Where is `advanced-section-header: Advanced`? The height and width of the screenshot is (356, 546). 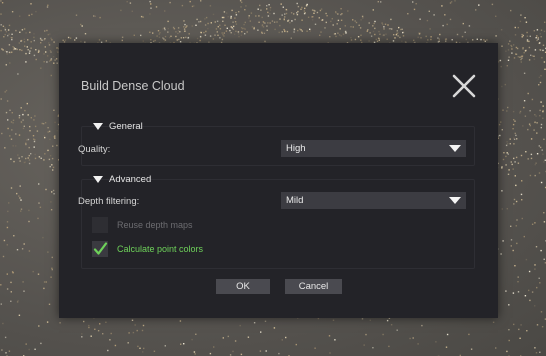 advanced-section-header: Advanced is located at coordinates (122, 179).